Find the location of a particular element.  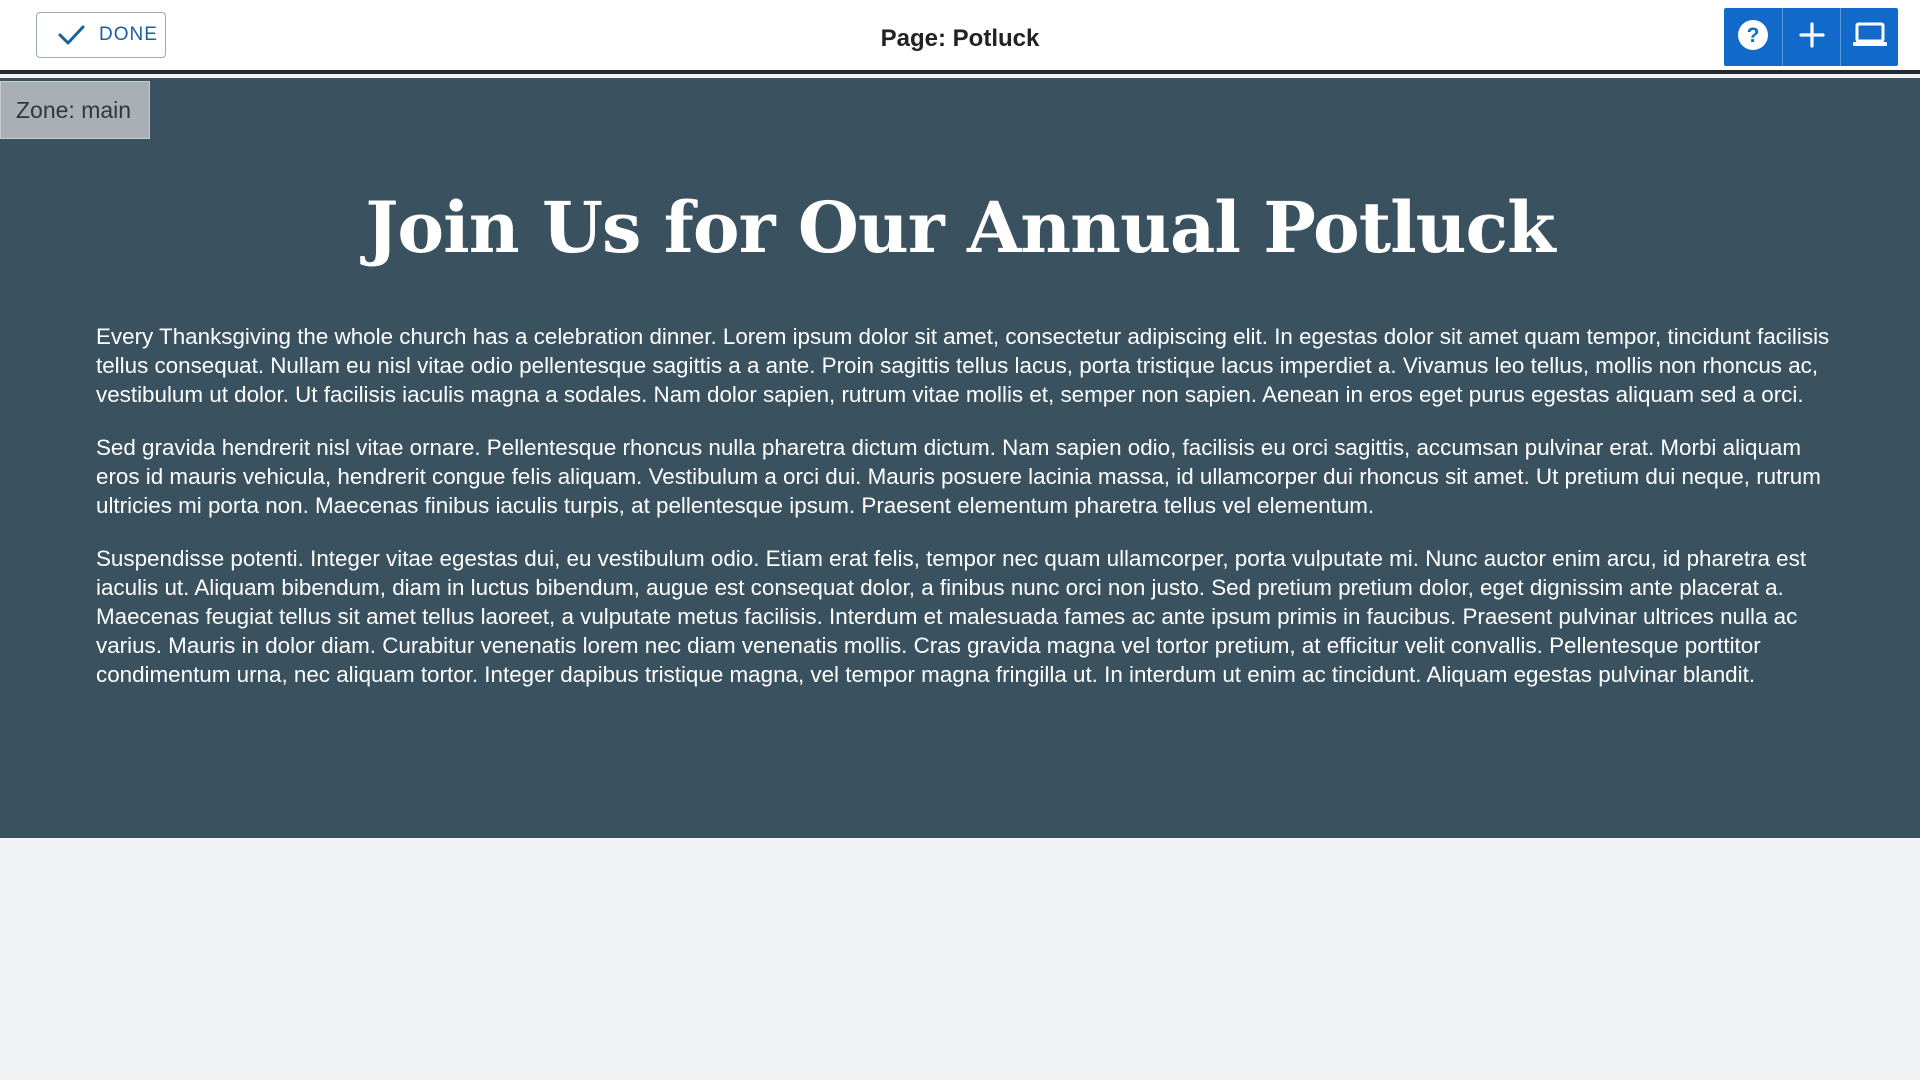

laptop-icon is located at coordinates (1870, 37).